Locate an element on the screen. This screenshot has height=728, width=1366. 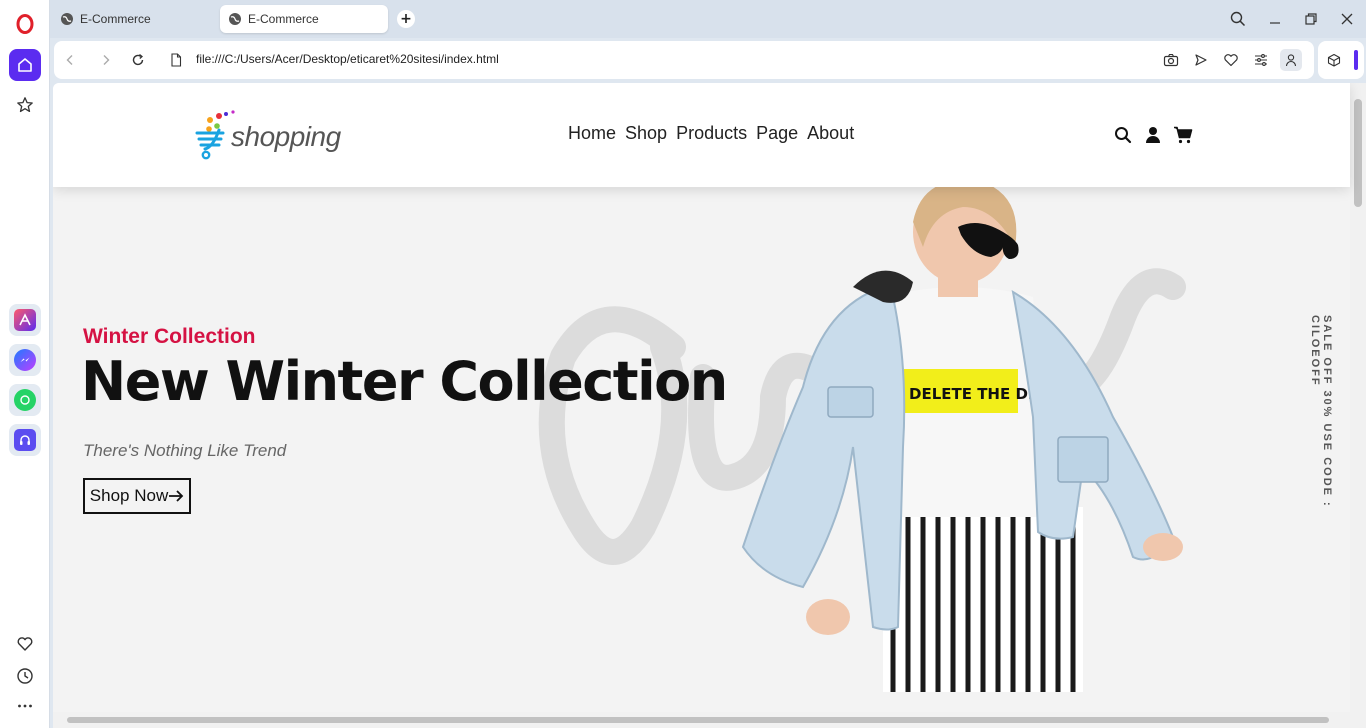
history-clock-icon is located at coordinates (25, 676).